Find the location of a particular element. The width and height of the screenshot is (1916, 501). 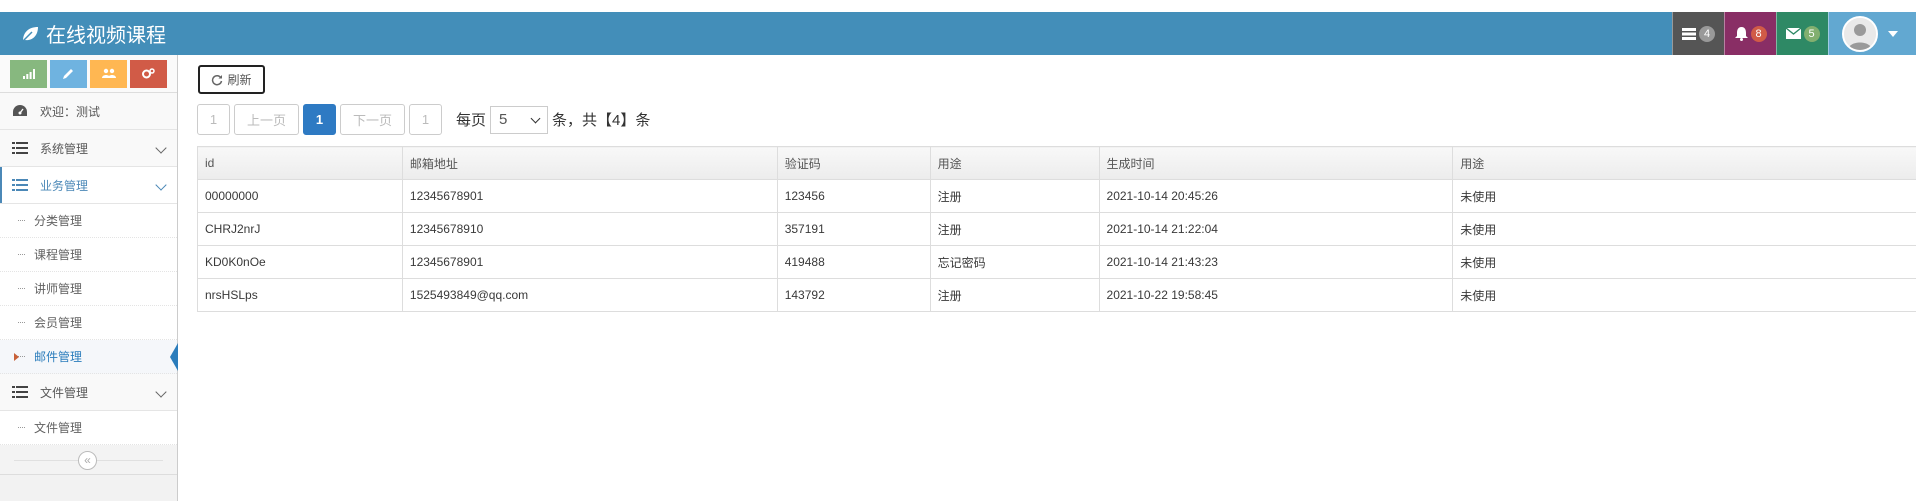

shortcut-cogs-button is located at coordinates (148, 73).